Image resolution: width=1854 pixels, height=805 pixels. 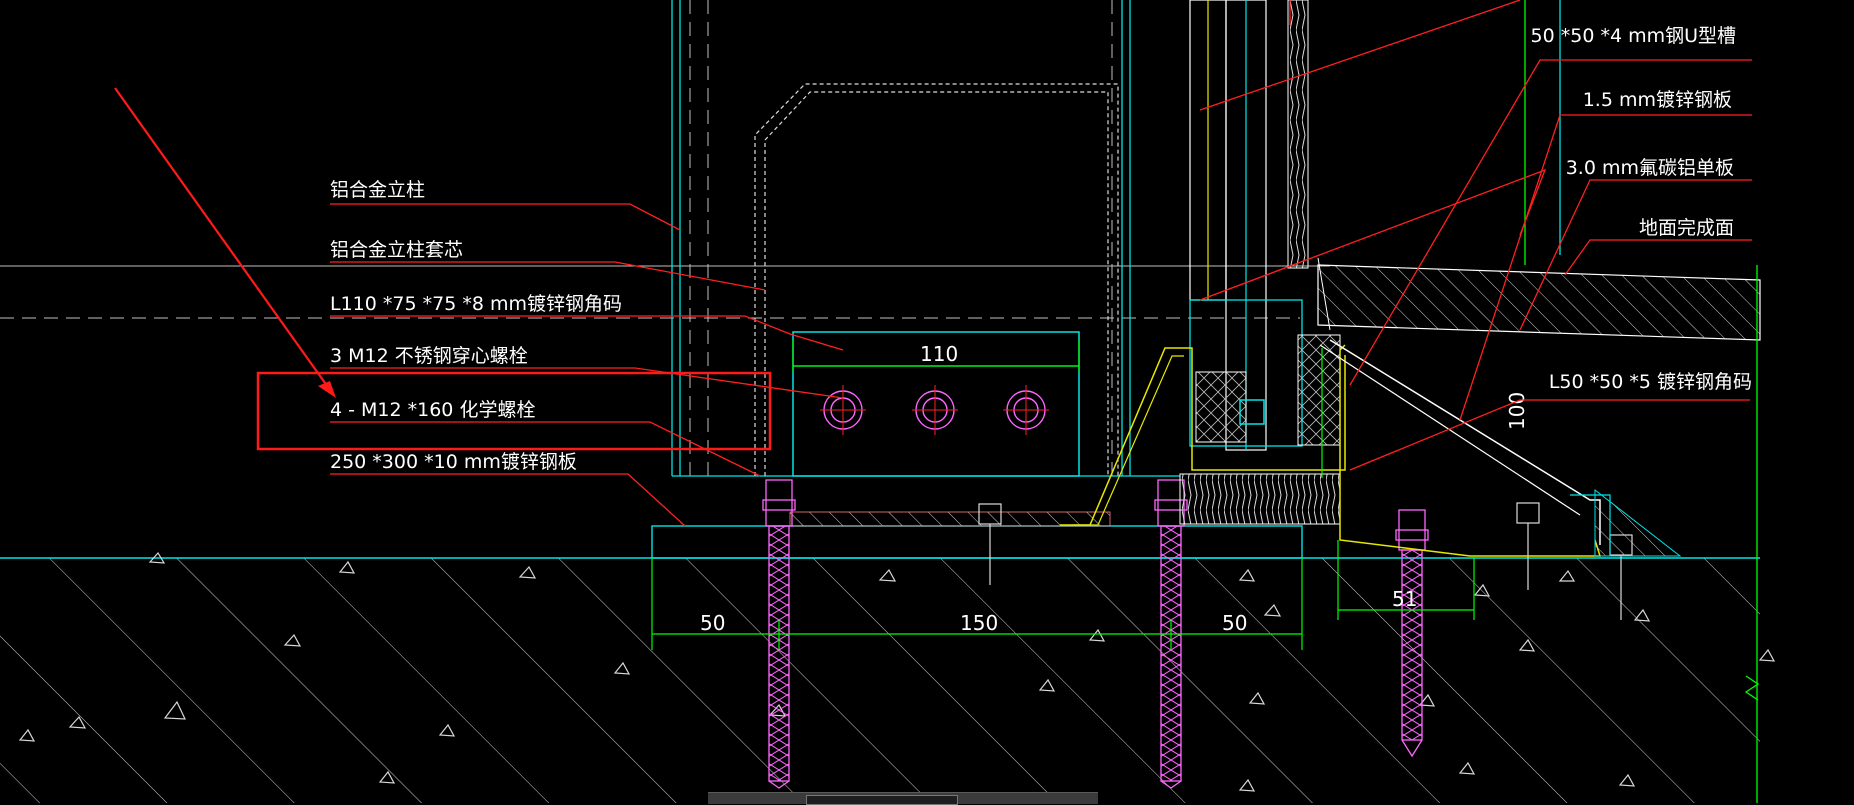 I want to click on label-small-angle: L50 *50 *5 镀锌钢角码, so click(x=1650, y=382).